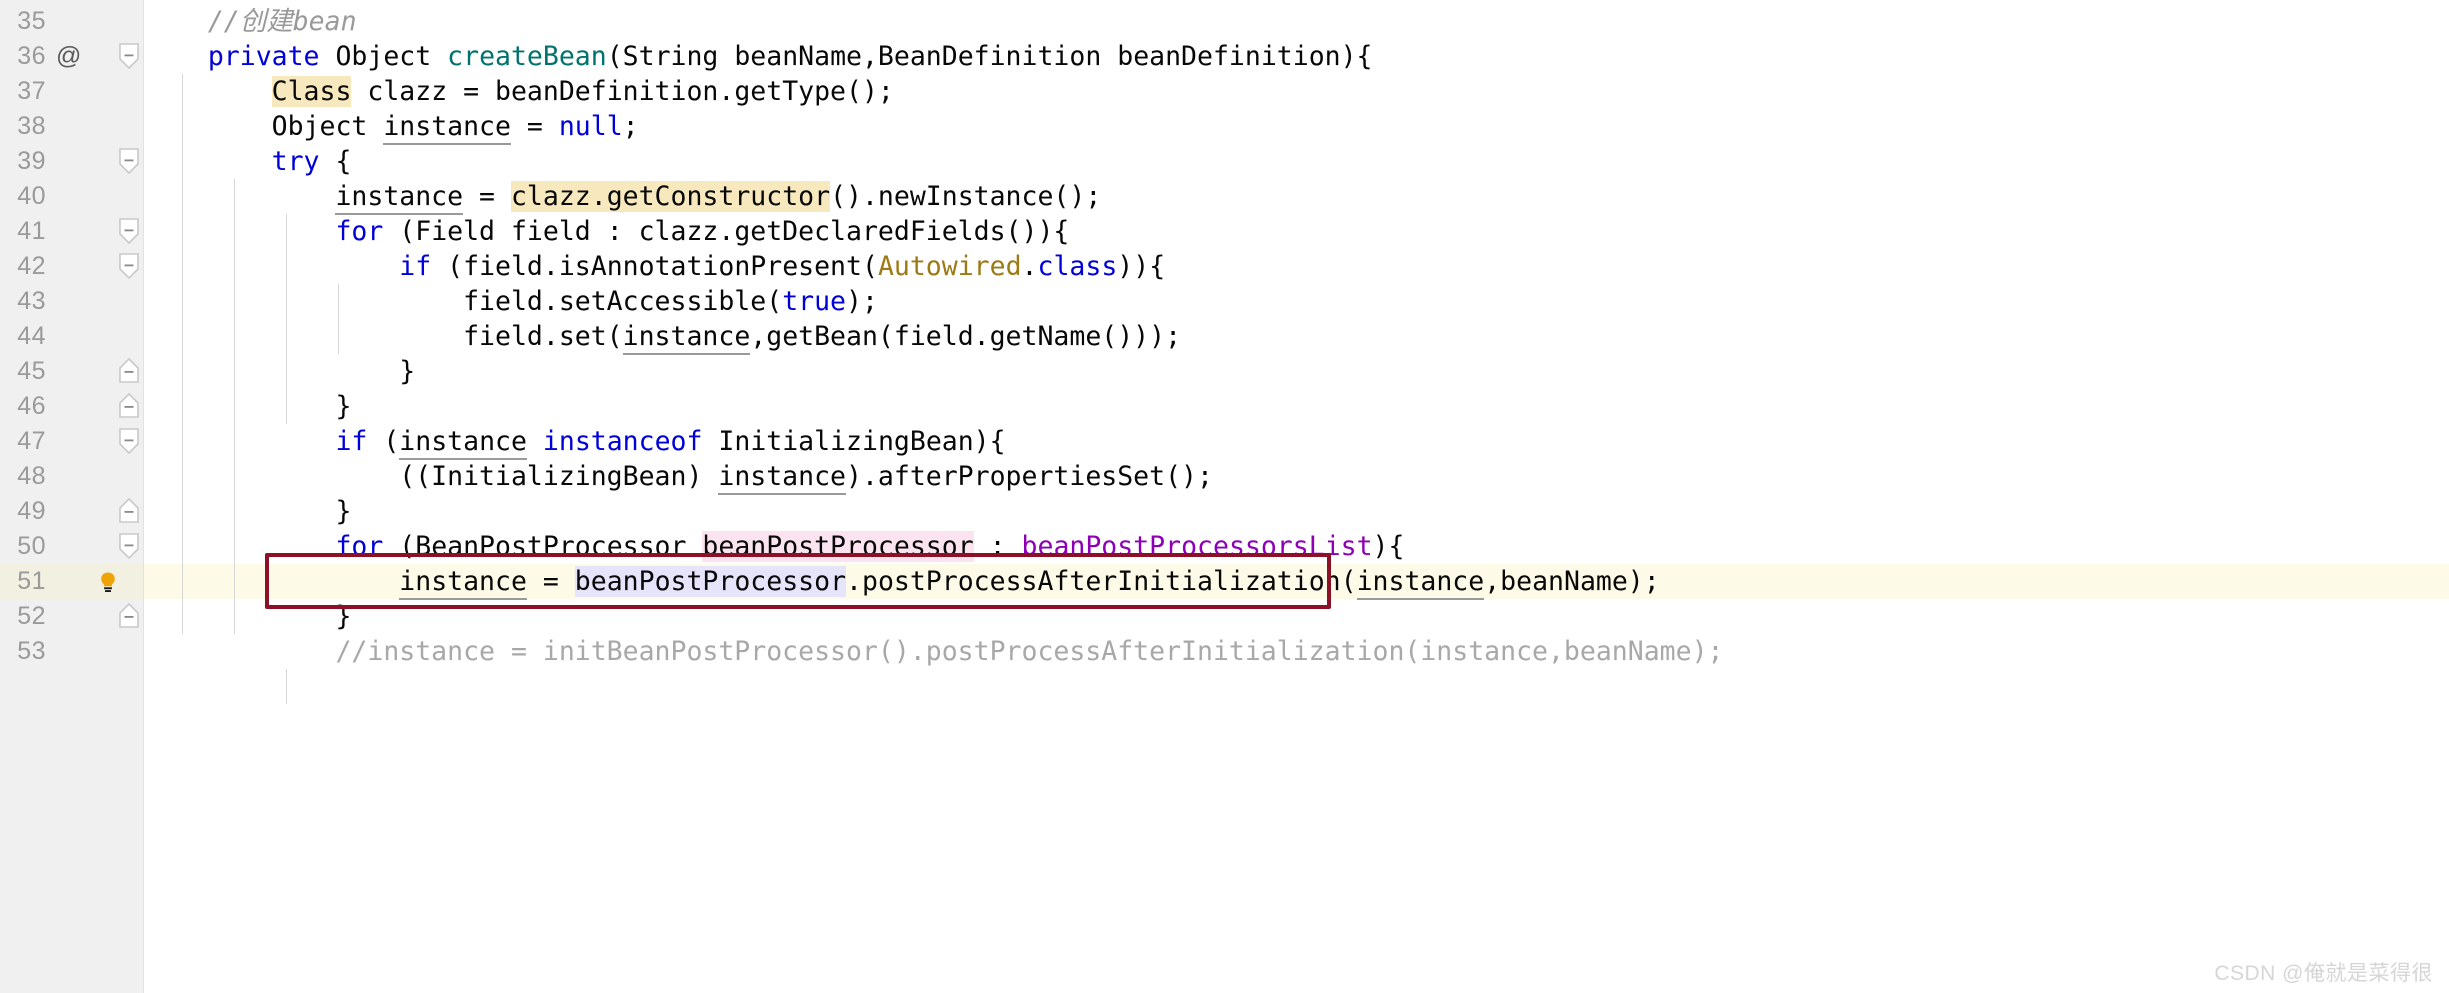 Image resolution: width=2449 pixels, height=993 pixels. Describe the element at coordinates (31, 56) in the screenshot. I see `line-number: 36` at that location.